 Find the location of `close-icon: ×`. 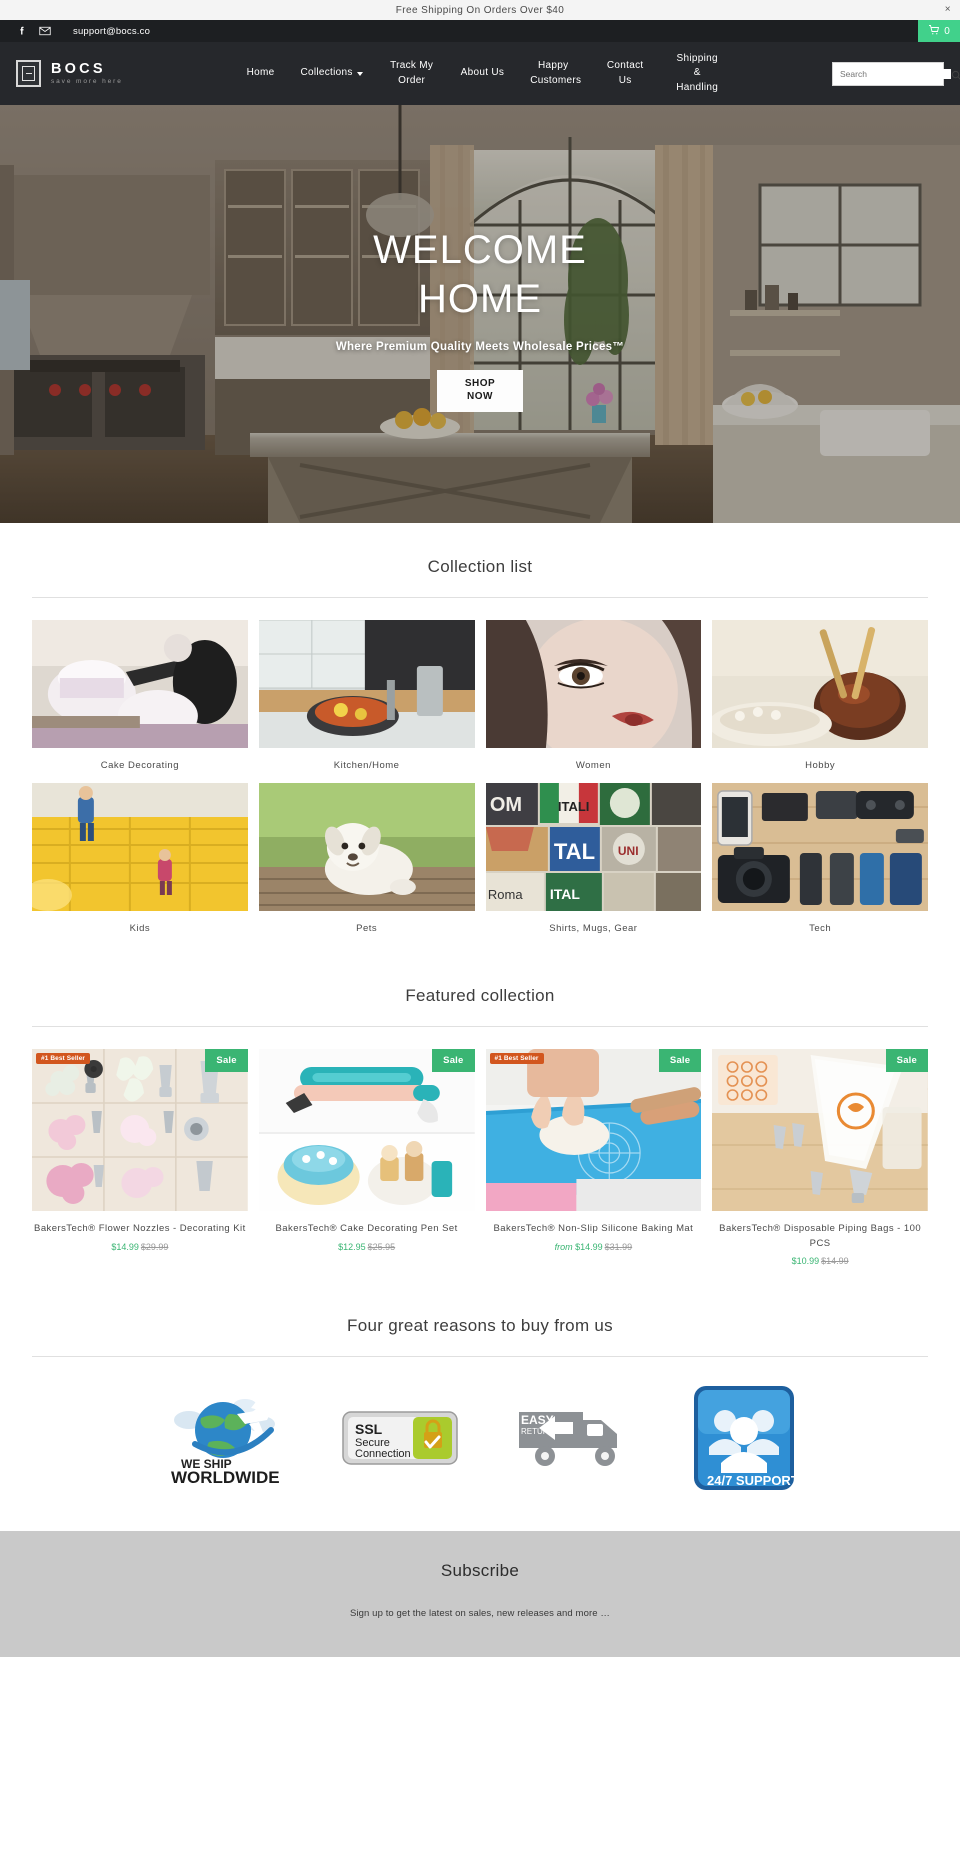

close-icon: × is located at coordinates (948, 10).